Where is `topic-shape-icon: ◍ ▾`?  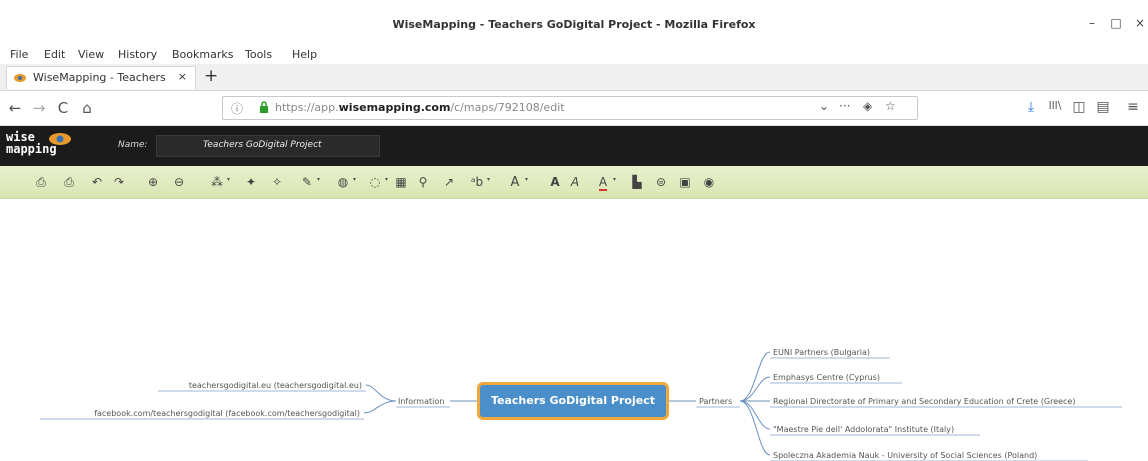
topic-shape-icon: ◍ ▾ is located at coordinates (345, 182).